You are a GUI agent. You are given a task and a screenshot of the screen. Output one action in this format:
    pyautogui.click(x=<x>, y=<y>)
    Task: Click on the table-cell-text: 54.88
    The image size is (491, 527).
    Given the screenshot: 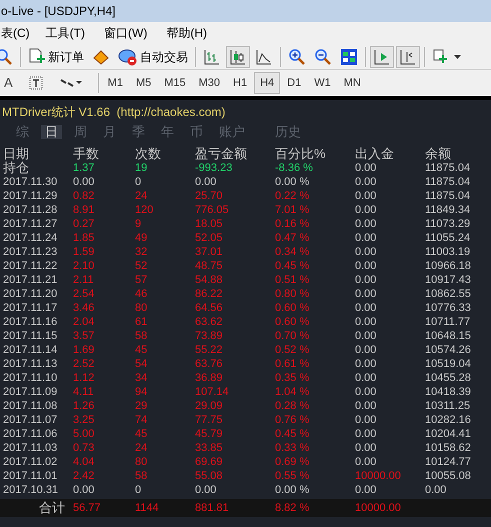 What is the action you would take?
    pyautogui.click(x=209, y=280)
    